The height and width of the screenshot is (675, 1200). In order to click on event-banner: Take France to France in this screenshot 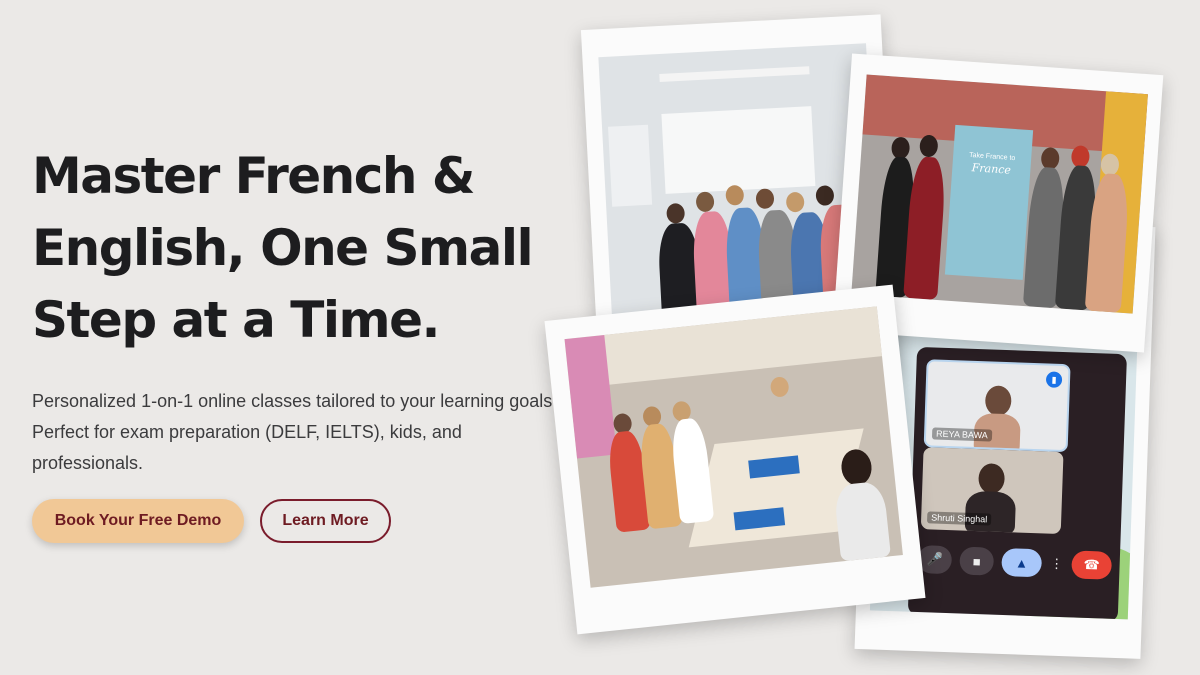, I will do `click(989, 202)`.